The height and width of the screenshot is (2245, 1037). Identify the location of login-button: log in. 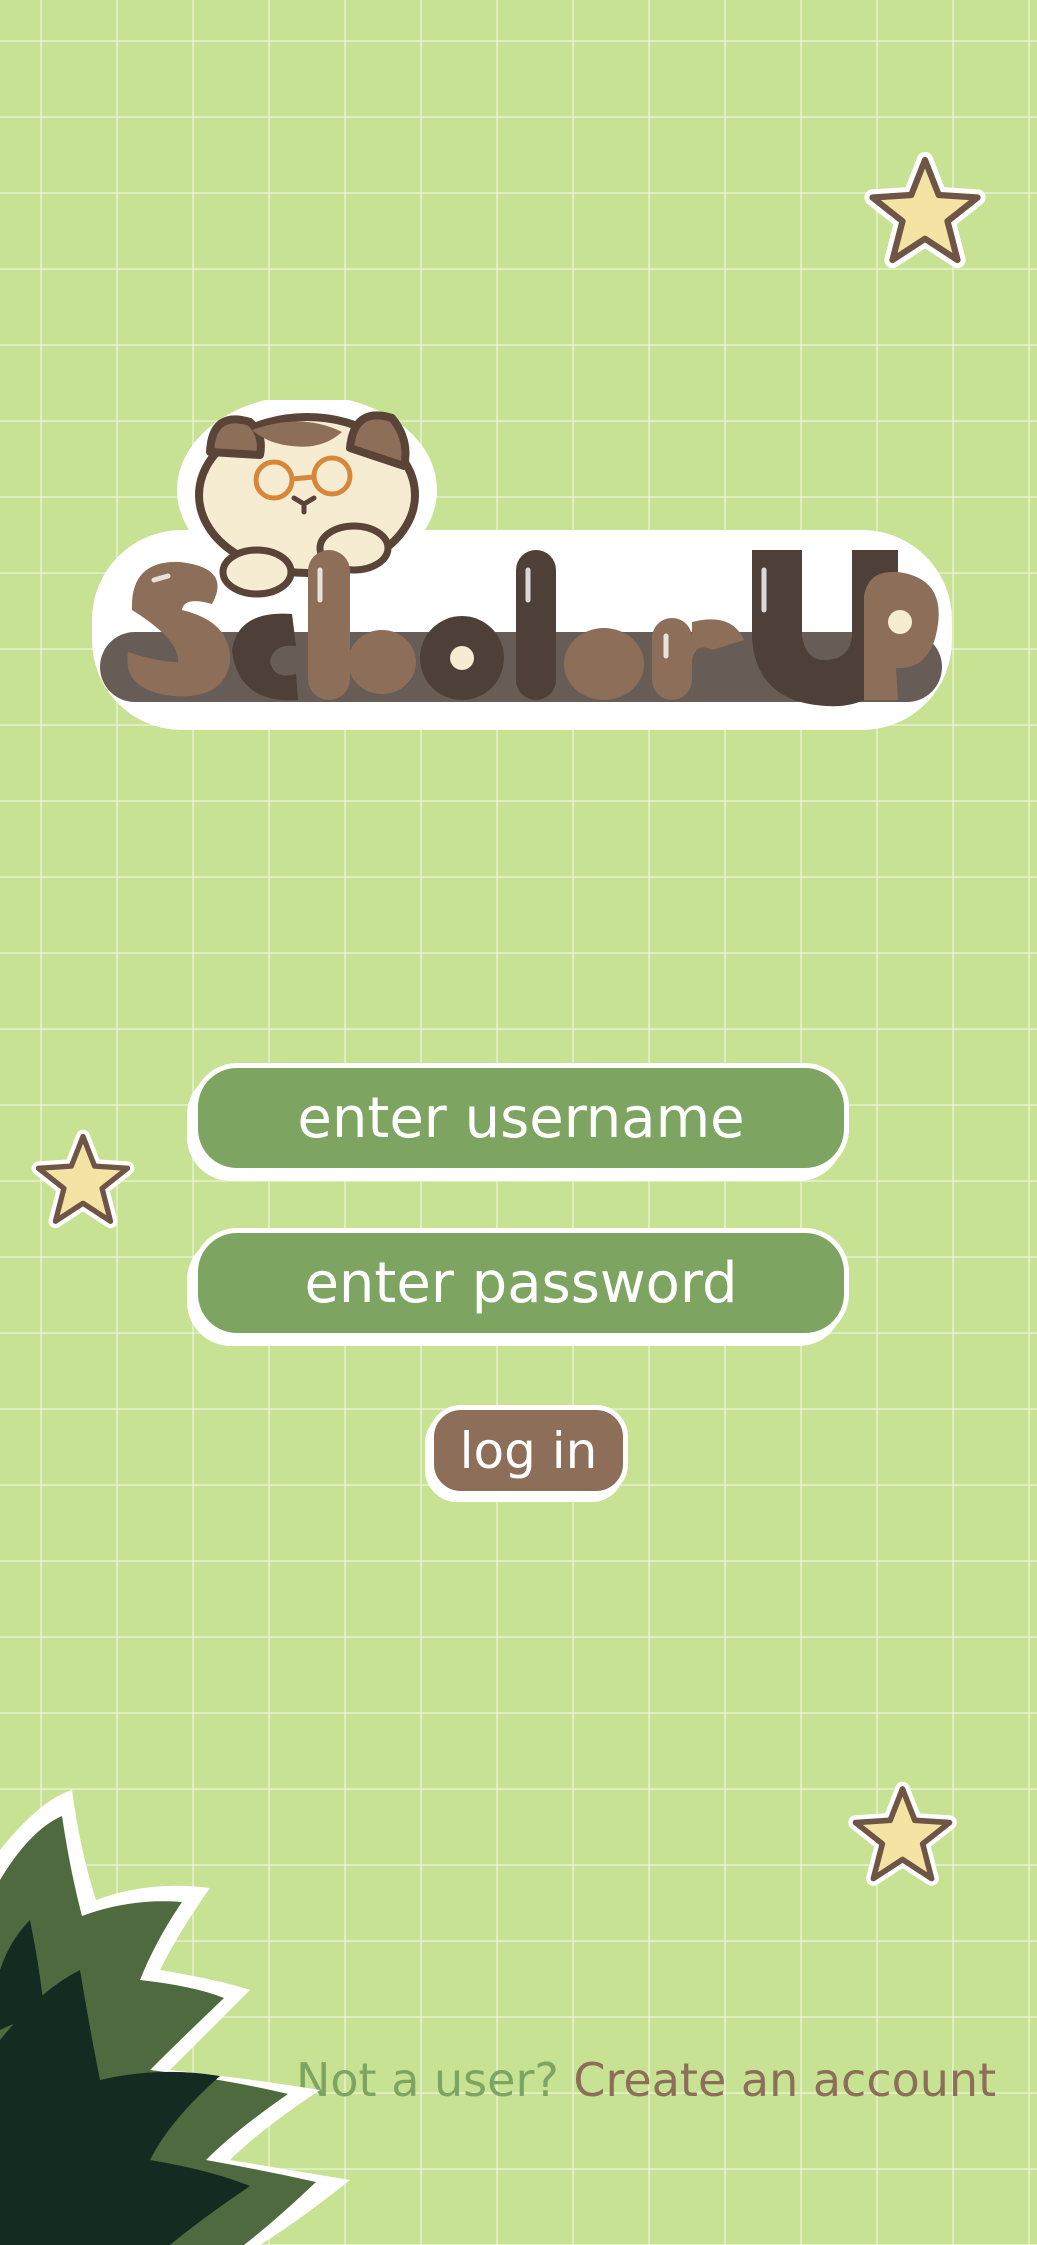
(528, 1450).